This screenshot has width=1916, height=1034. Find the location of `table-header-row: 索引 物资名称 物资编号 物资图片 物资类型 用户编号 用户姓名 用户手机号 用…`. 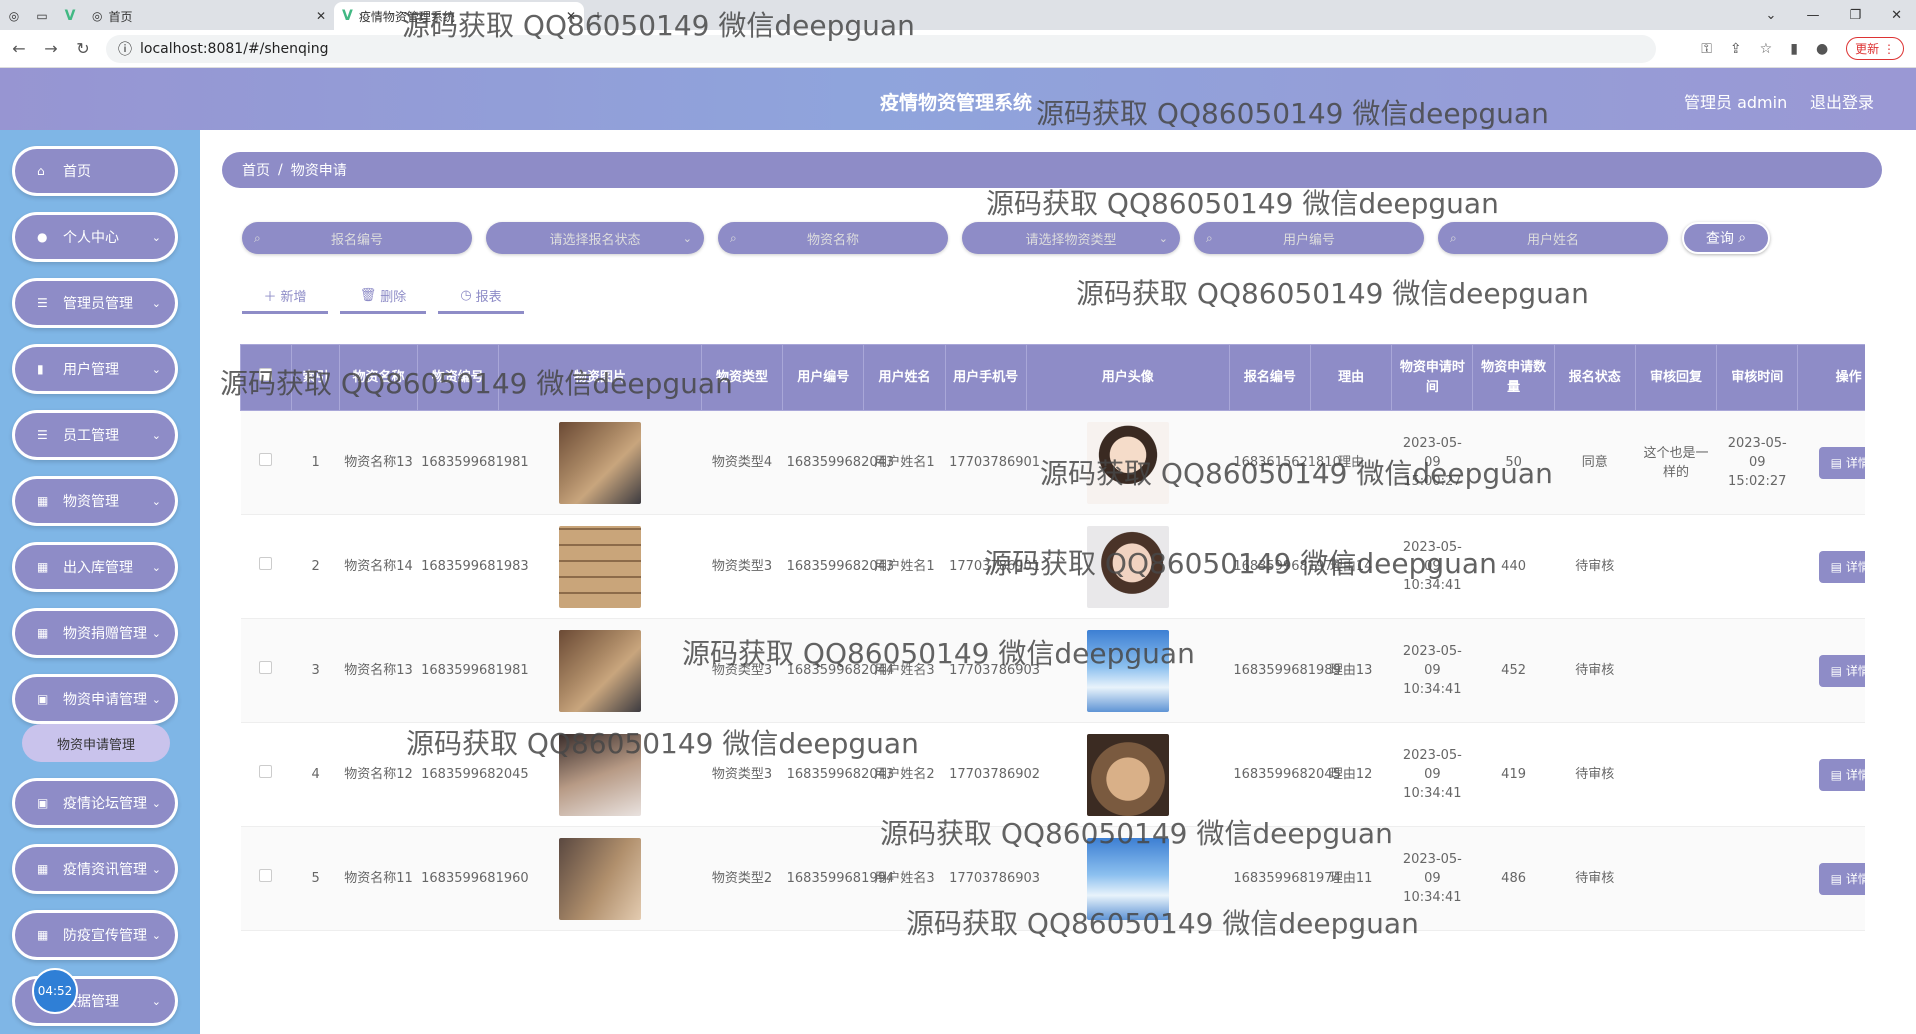

table-header-row: 索引 物资名称 物资编号 物资图片 物资类型 用户编号 用户姓名 用户手机号 用… is located at coordinates (1052, 377).